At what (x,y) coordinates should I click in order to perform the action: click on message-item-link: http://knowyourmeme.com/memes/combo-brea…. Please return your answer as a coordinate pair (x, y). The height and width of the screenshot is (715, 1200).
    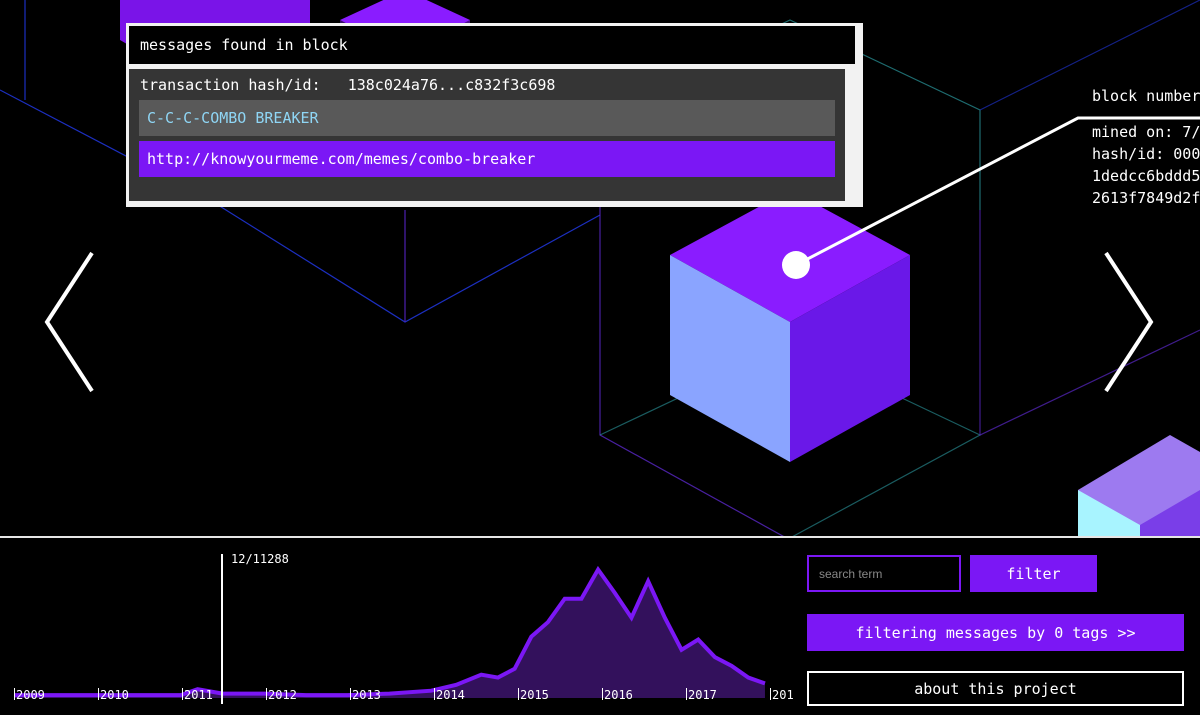
    Looking at the image, I should click on (487, 159).